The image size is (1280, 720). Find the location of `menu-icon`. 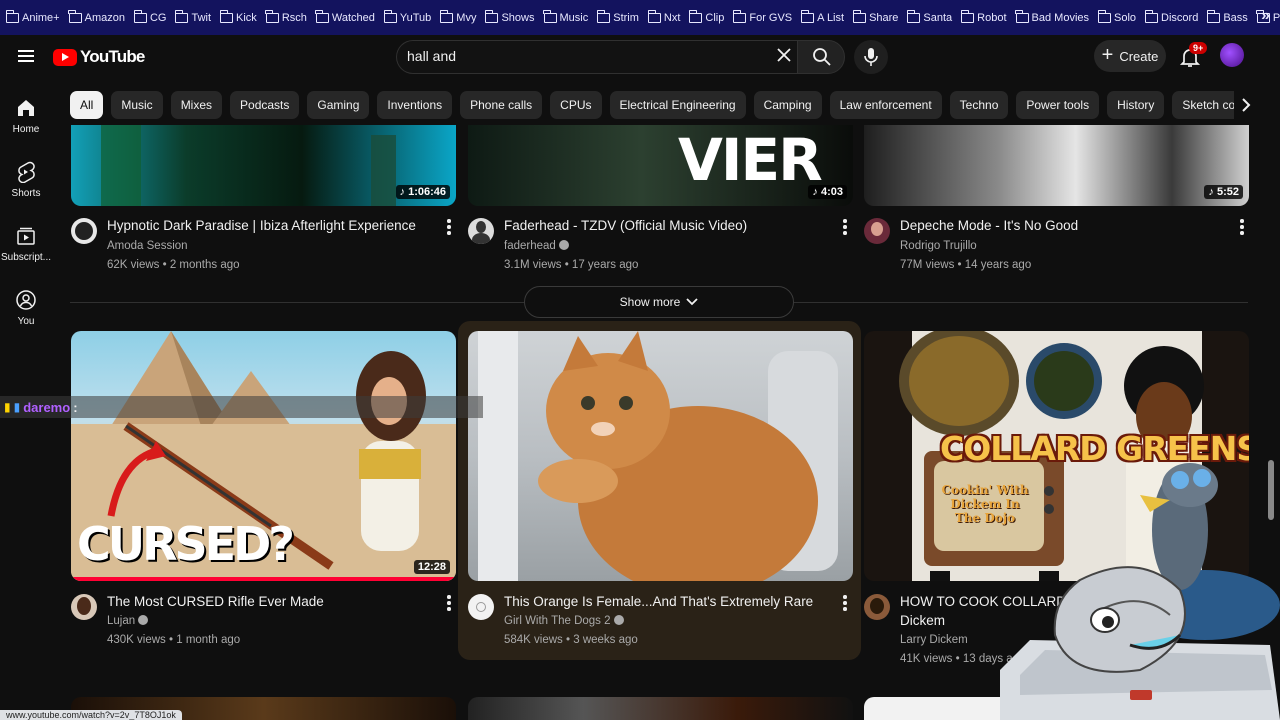

menu-icon is located at coordinates (26, 56).